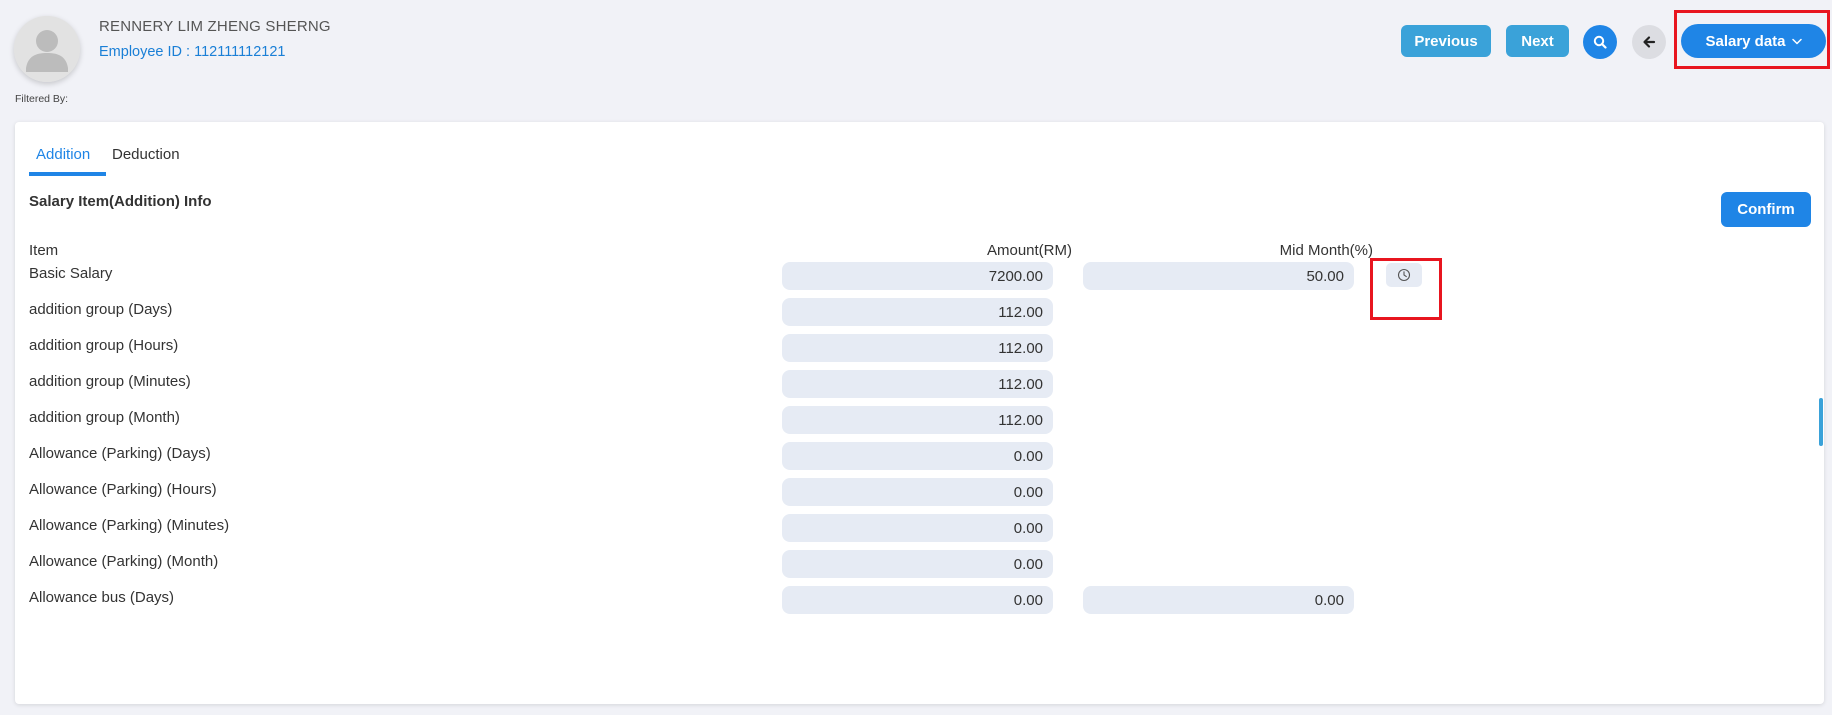 The width and height of the screenshot is (1832, 715). Describe the element at coordinates (110, 381) in the screenshot. I see `row-label: addition group (Minutes)` at that location.